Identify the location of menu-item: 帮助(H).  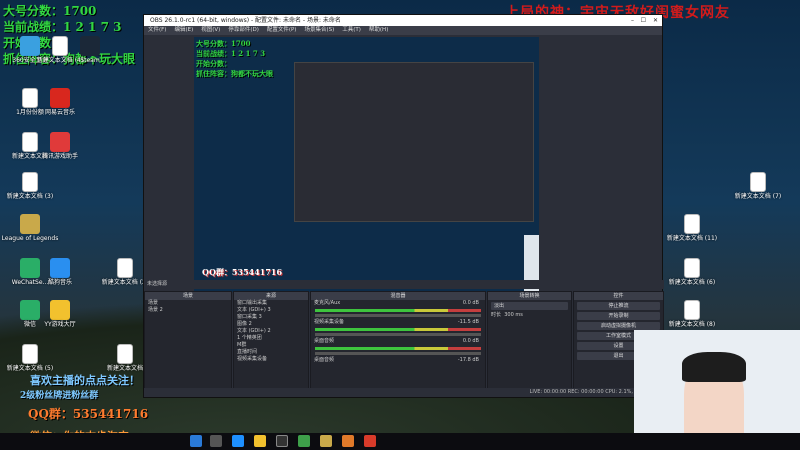
(378, 30).